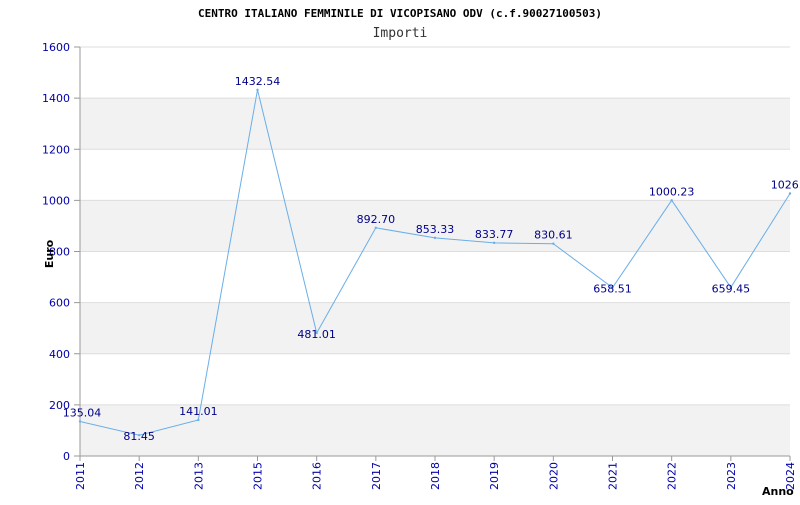 The image size is (800, 505). I want to click on y-tick-label: 1600, so click(56, 47).